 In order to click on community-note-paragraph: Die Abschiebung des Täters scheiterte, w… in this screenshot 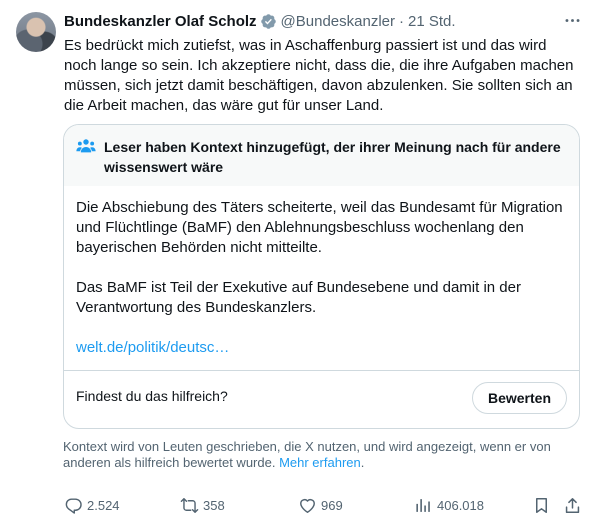, I will do `click(319, 227)`.